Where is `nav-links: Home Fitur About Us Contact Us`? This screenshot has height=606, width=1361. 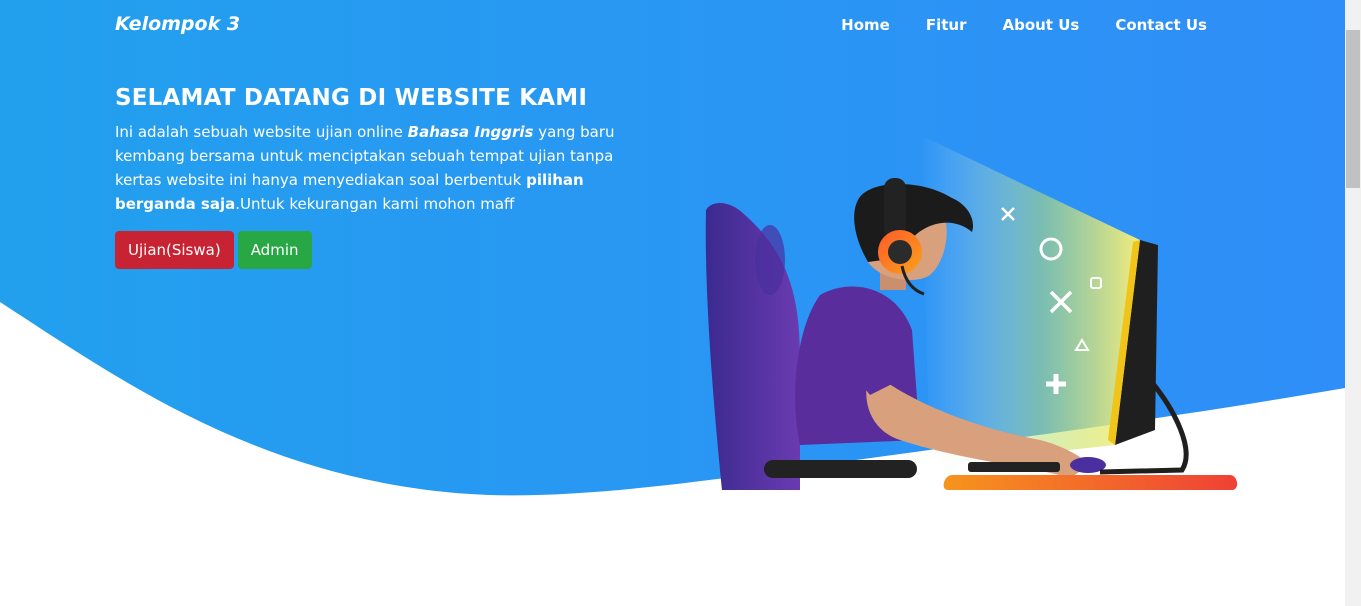 nav-links: Home Fitur About Us Contact Us is located at coordinates (1024, 25).